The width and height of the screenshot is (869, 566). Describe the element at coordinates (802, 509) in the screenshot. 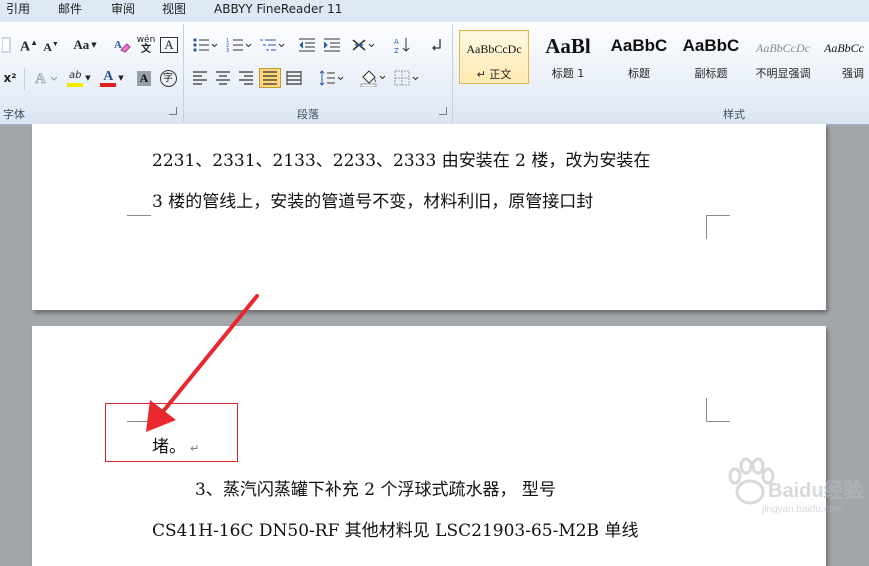

I see `watermark-url: jingyan.baidu.com` at that location.